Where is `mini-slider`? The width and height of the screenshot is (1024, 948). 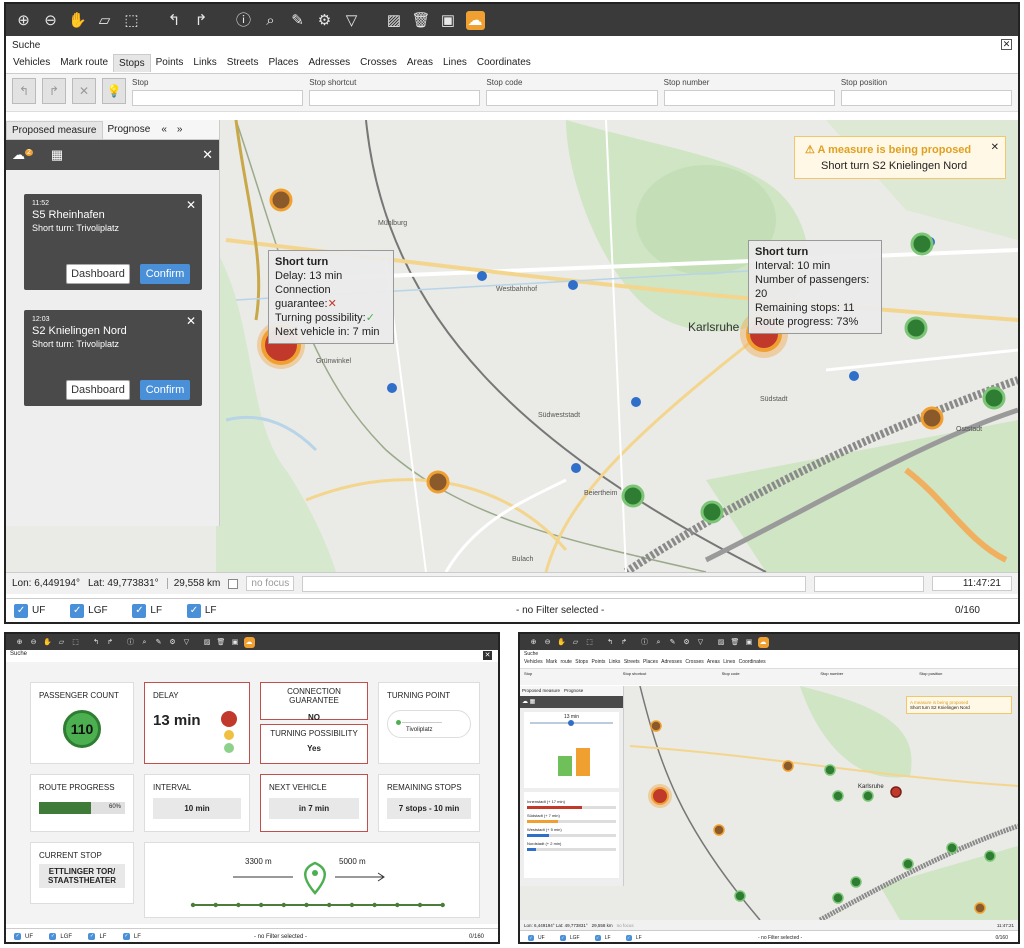
mini-slider is located at coordinates (571, 723).